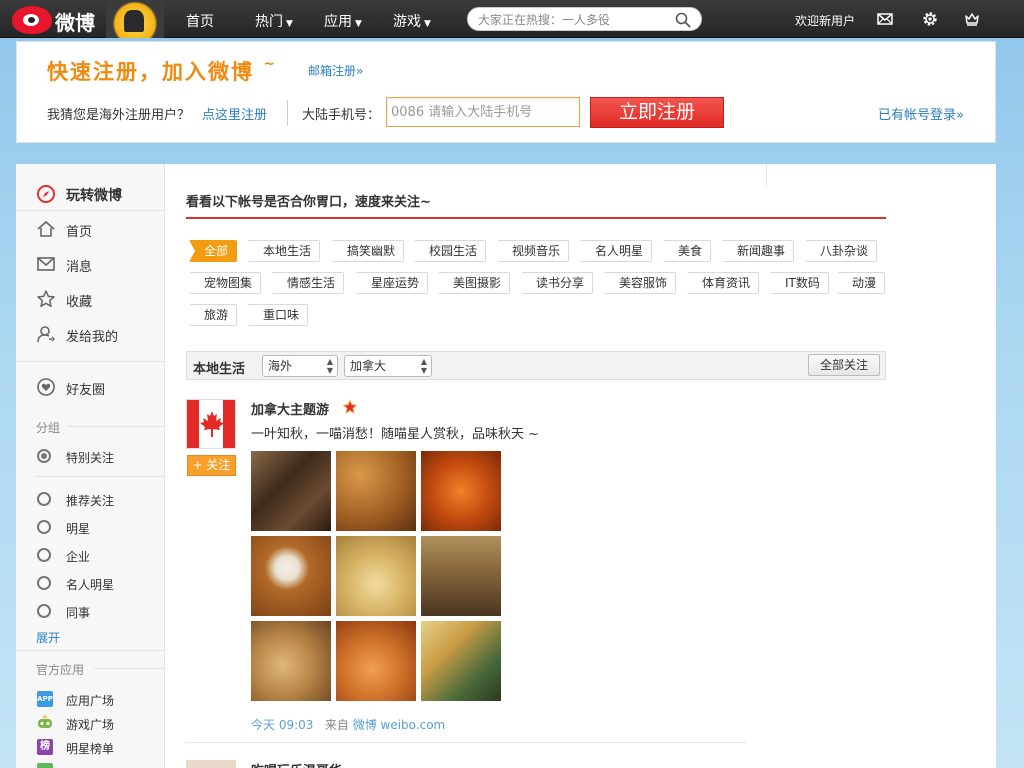 Image resolution: width=1024 pixels, height=768 pixels. What do you see at coordinates (200, 21) in the screenshot?
I see `nav-home: 首页` at bounding box center [200, 21].